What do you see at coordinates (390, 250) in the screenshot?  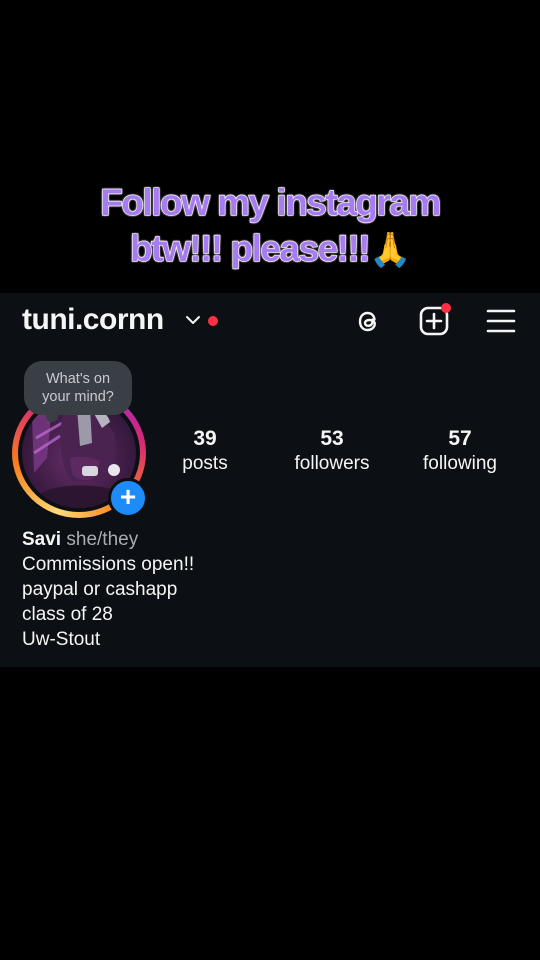 I see `praying-hands-emoji: 🙏` at bounding box center [390, 250].